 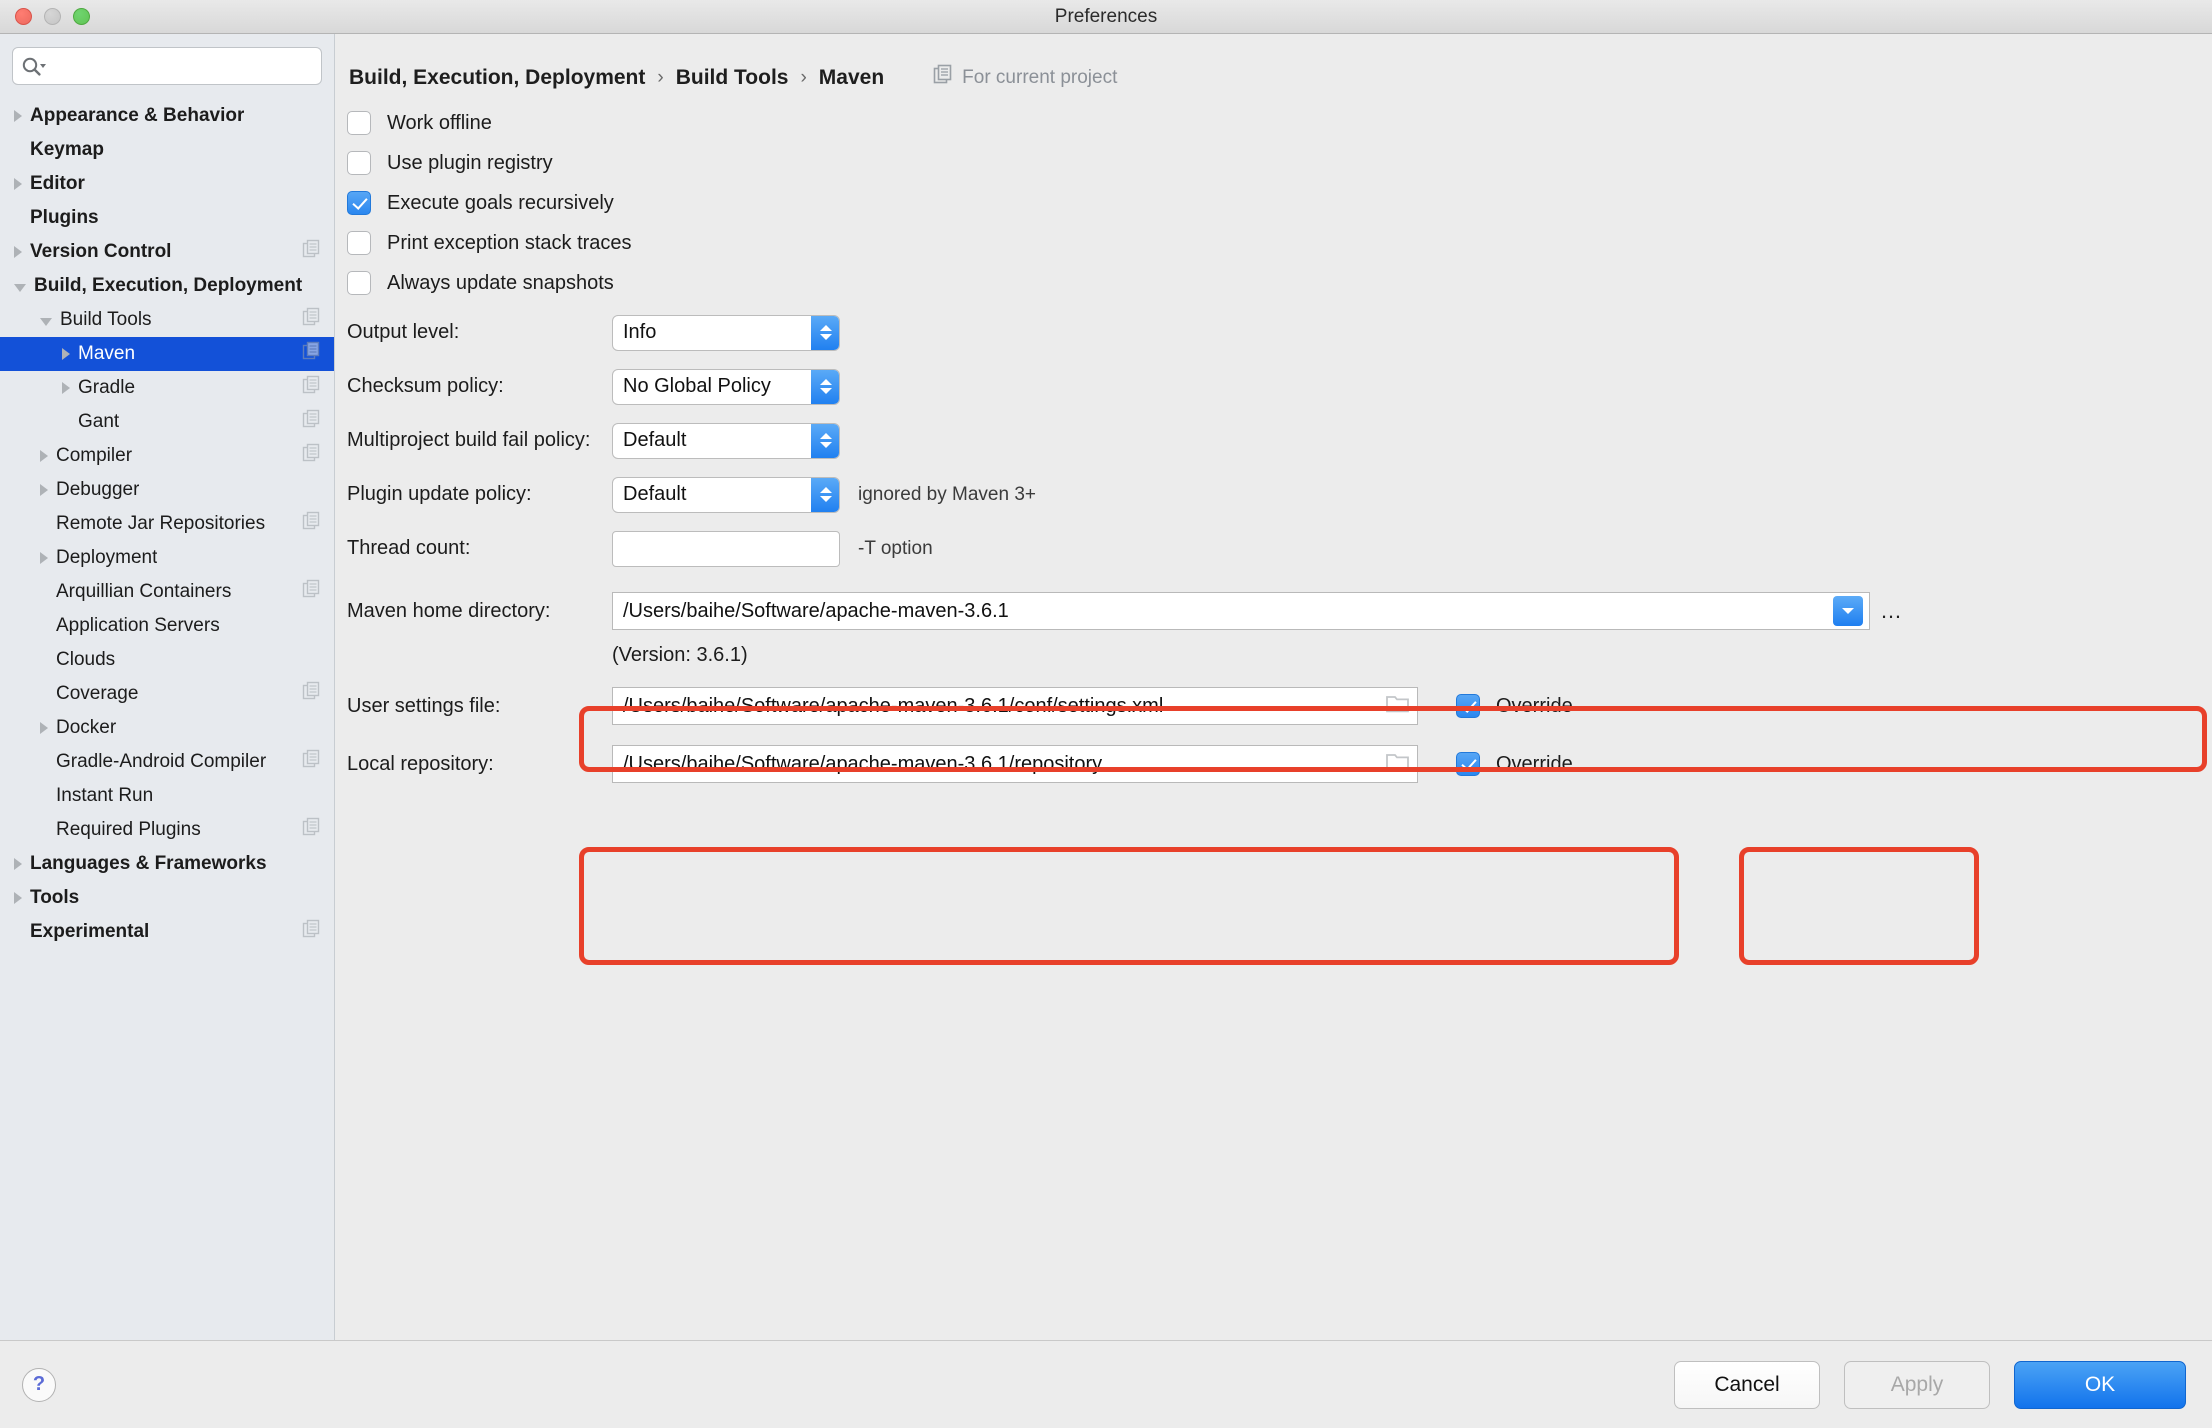 What do you see at coordinates (64, 217) in the screenshot?
I see `sidebar-item-label: Plugins` at bounding box center [64, 217].